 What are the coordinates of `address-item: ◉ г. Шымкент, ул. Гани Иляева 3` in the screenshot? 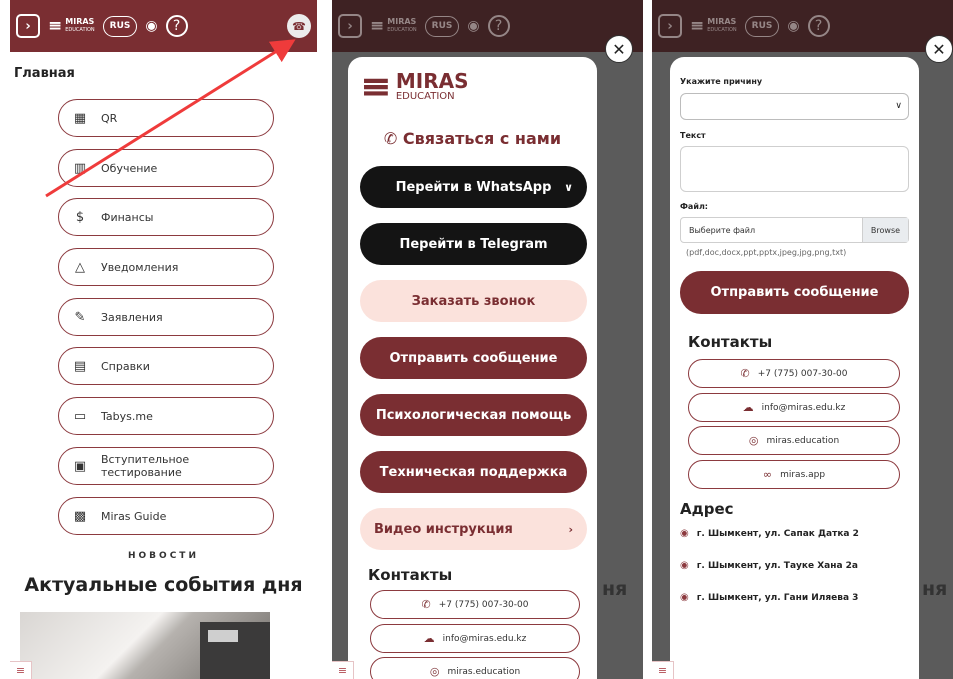 It's located at (769, 597).